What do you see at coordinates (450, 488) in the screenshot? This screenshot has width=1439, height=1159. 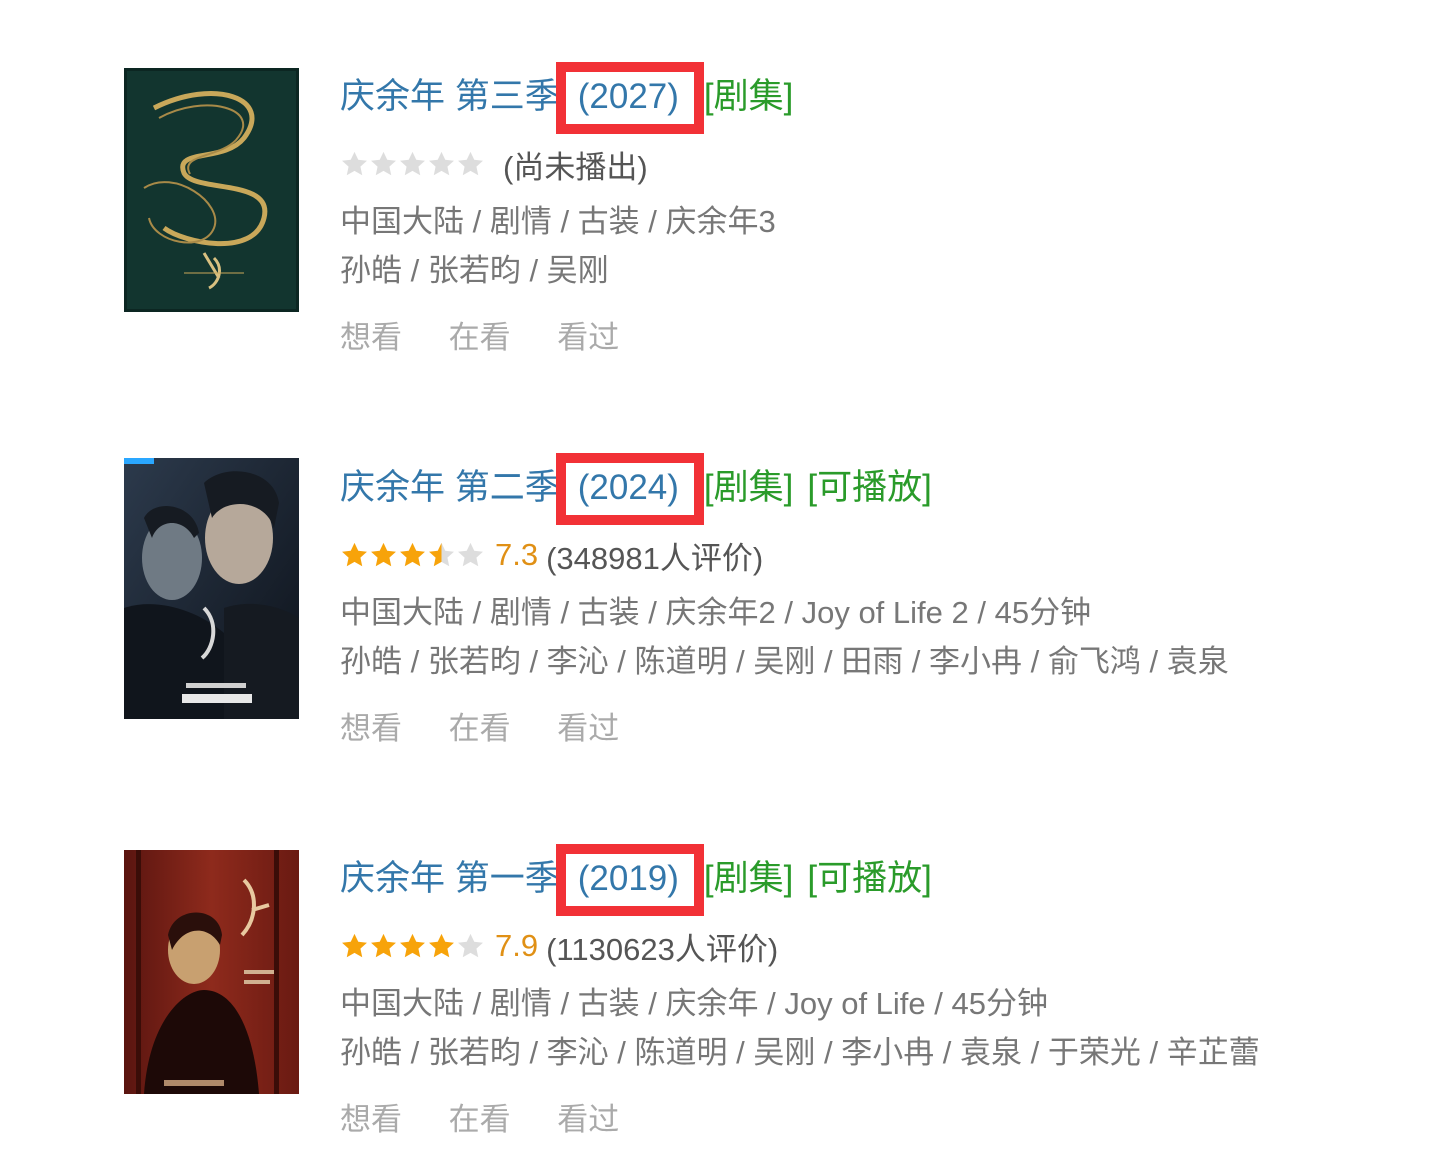 I see `title-link: 庆余年 第二季` at bounding box center [450, 488].